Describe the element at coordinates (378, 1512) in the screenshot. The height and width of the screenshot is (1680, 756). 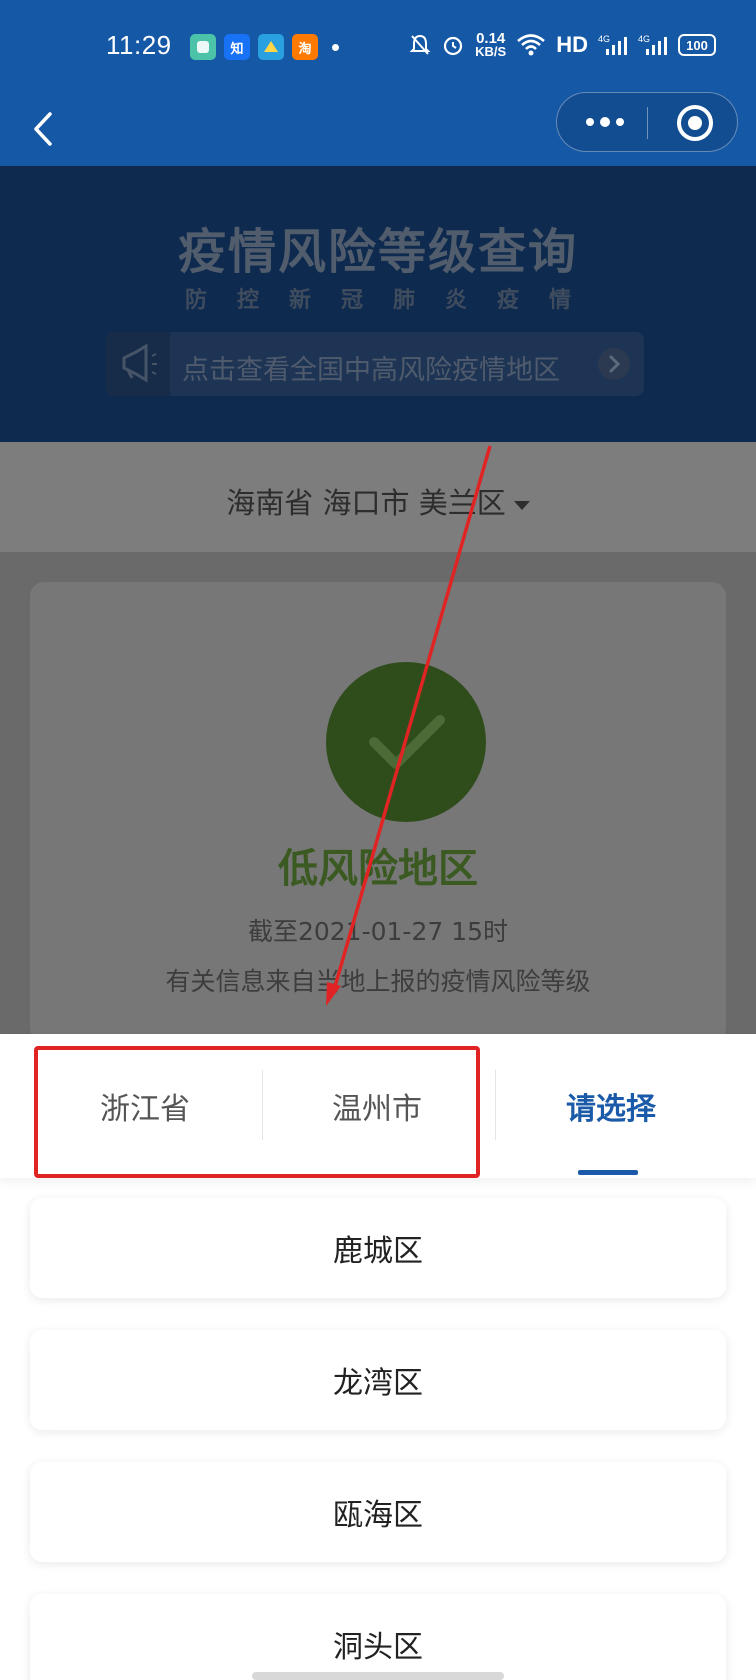
I see `list-item: 瓯海区` at that location.